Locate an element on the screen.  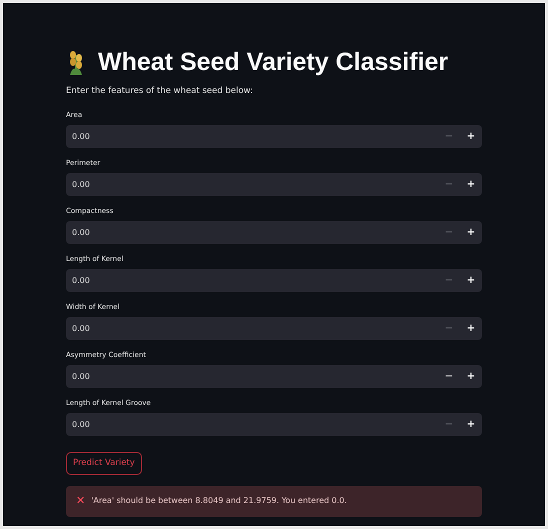
page-title: Wheat Seed Variety Classifier is located at coordinates (273, 62).